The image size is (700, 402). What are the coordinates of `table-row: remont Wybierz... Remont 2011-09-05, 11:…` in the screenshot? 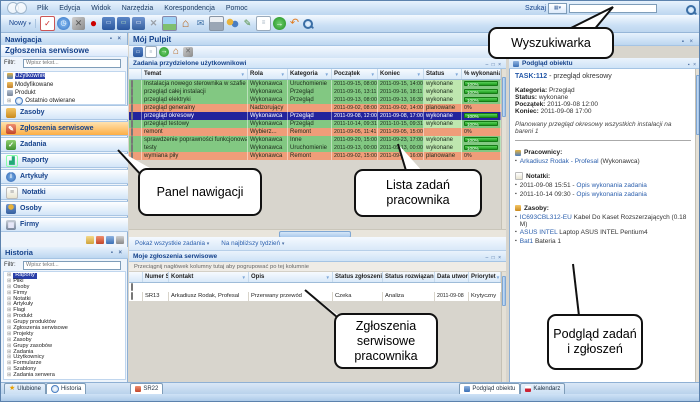 It's located at (315, 132).